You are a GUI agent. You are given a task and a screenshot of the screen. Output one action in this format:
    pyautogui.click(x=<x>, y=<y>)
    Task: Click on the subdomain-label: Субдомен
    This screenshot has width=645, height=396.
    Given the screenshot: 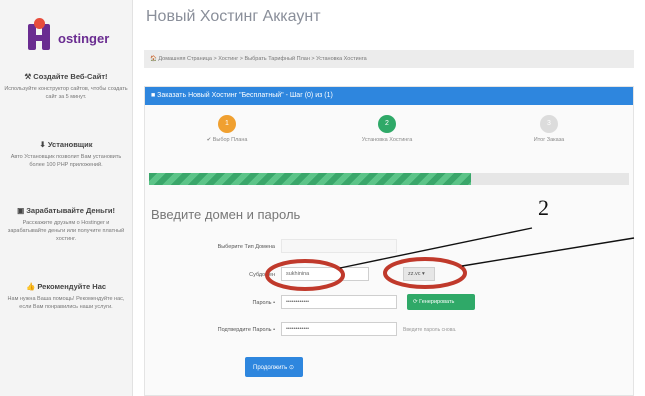 What is the action you would take?
    pyautogui.click(x=262, y=275)
    